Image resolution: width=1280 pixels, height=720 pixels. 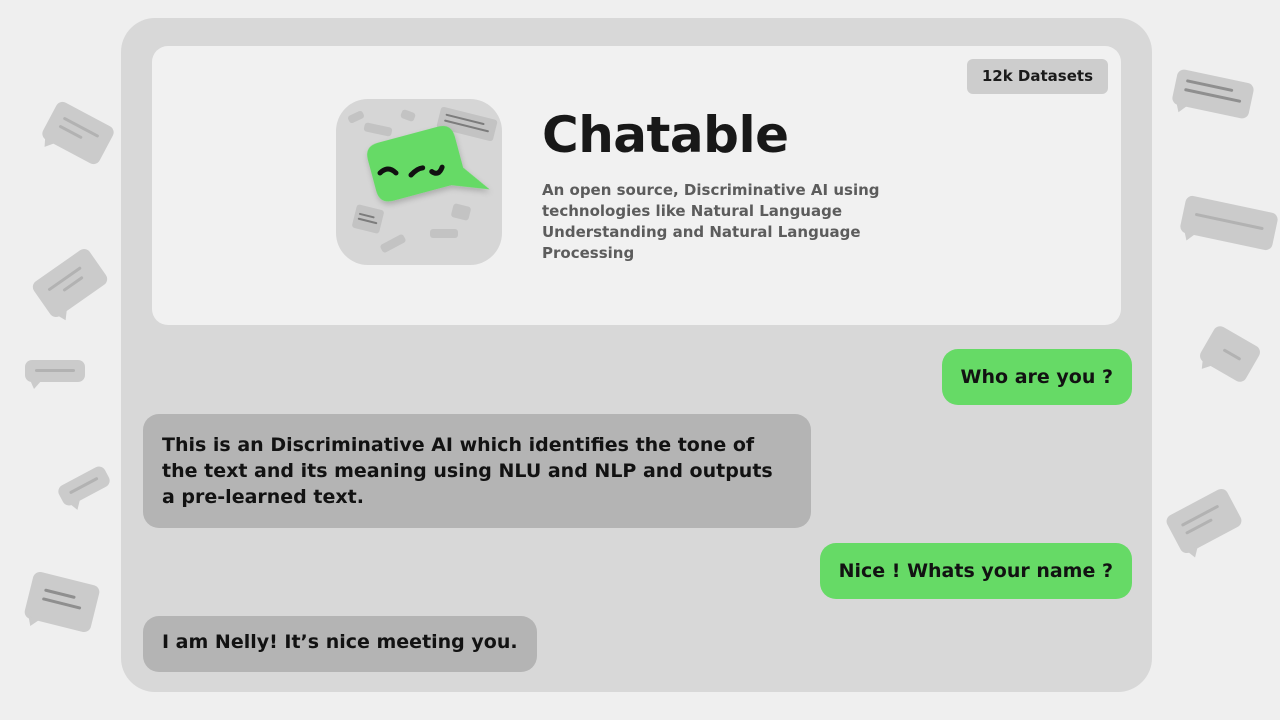 I want to click on app-title: Chatable, so click(x=665, y=135).